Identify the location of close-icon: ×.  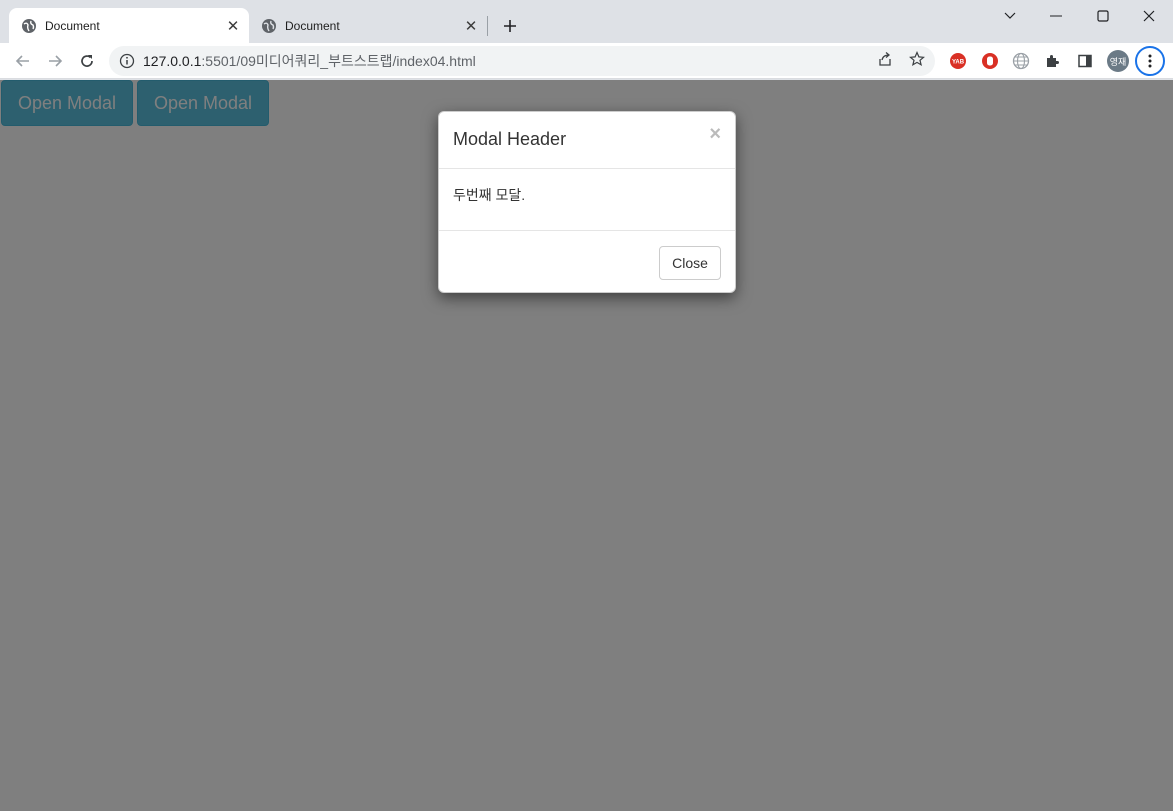
(715, 134).